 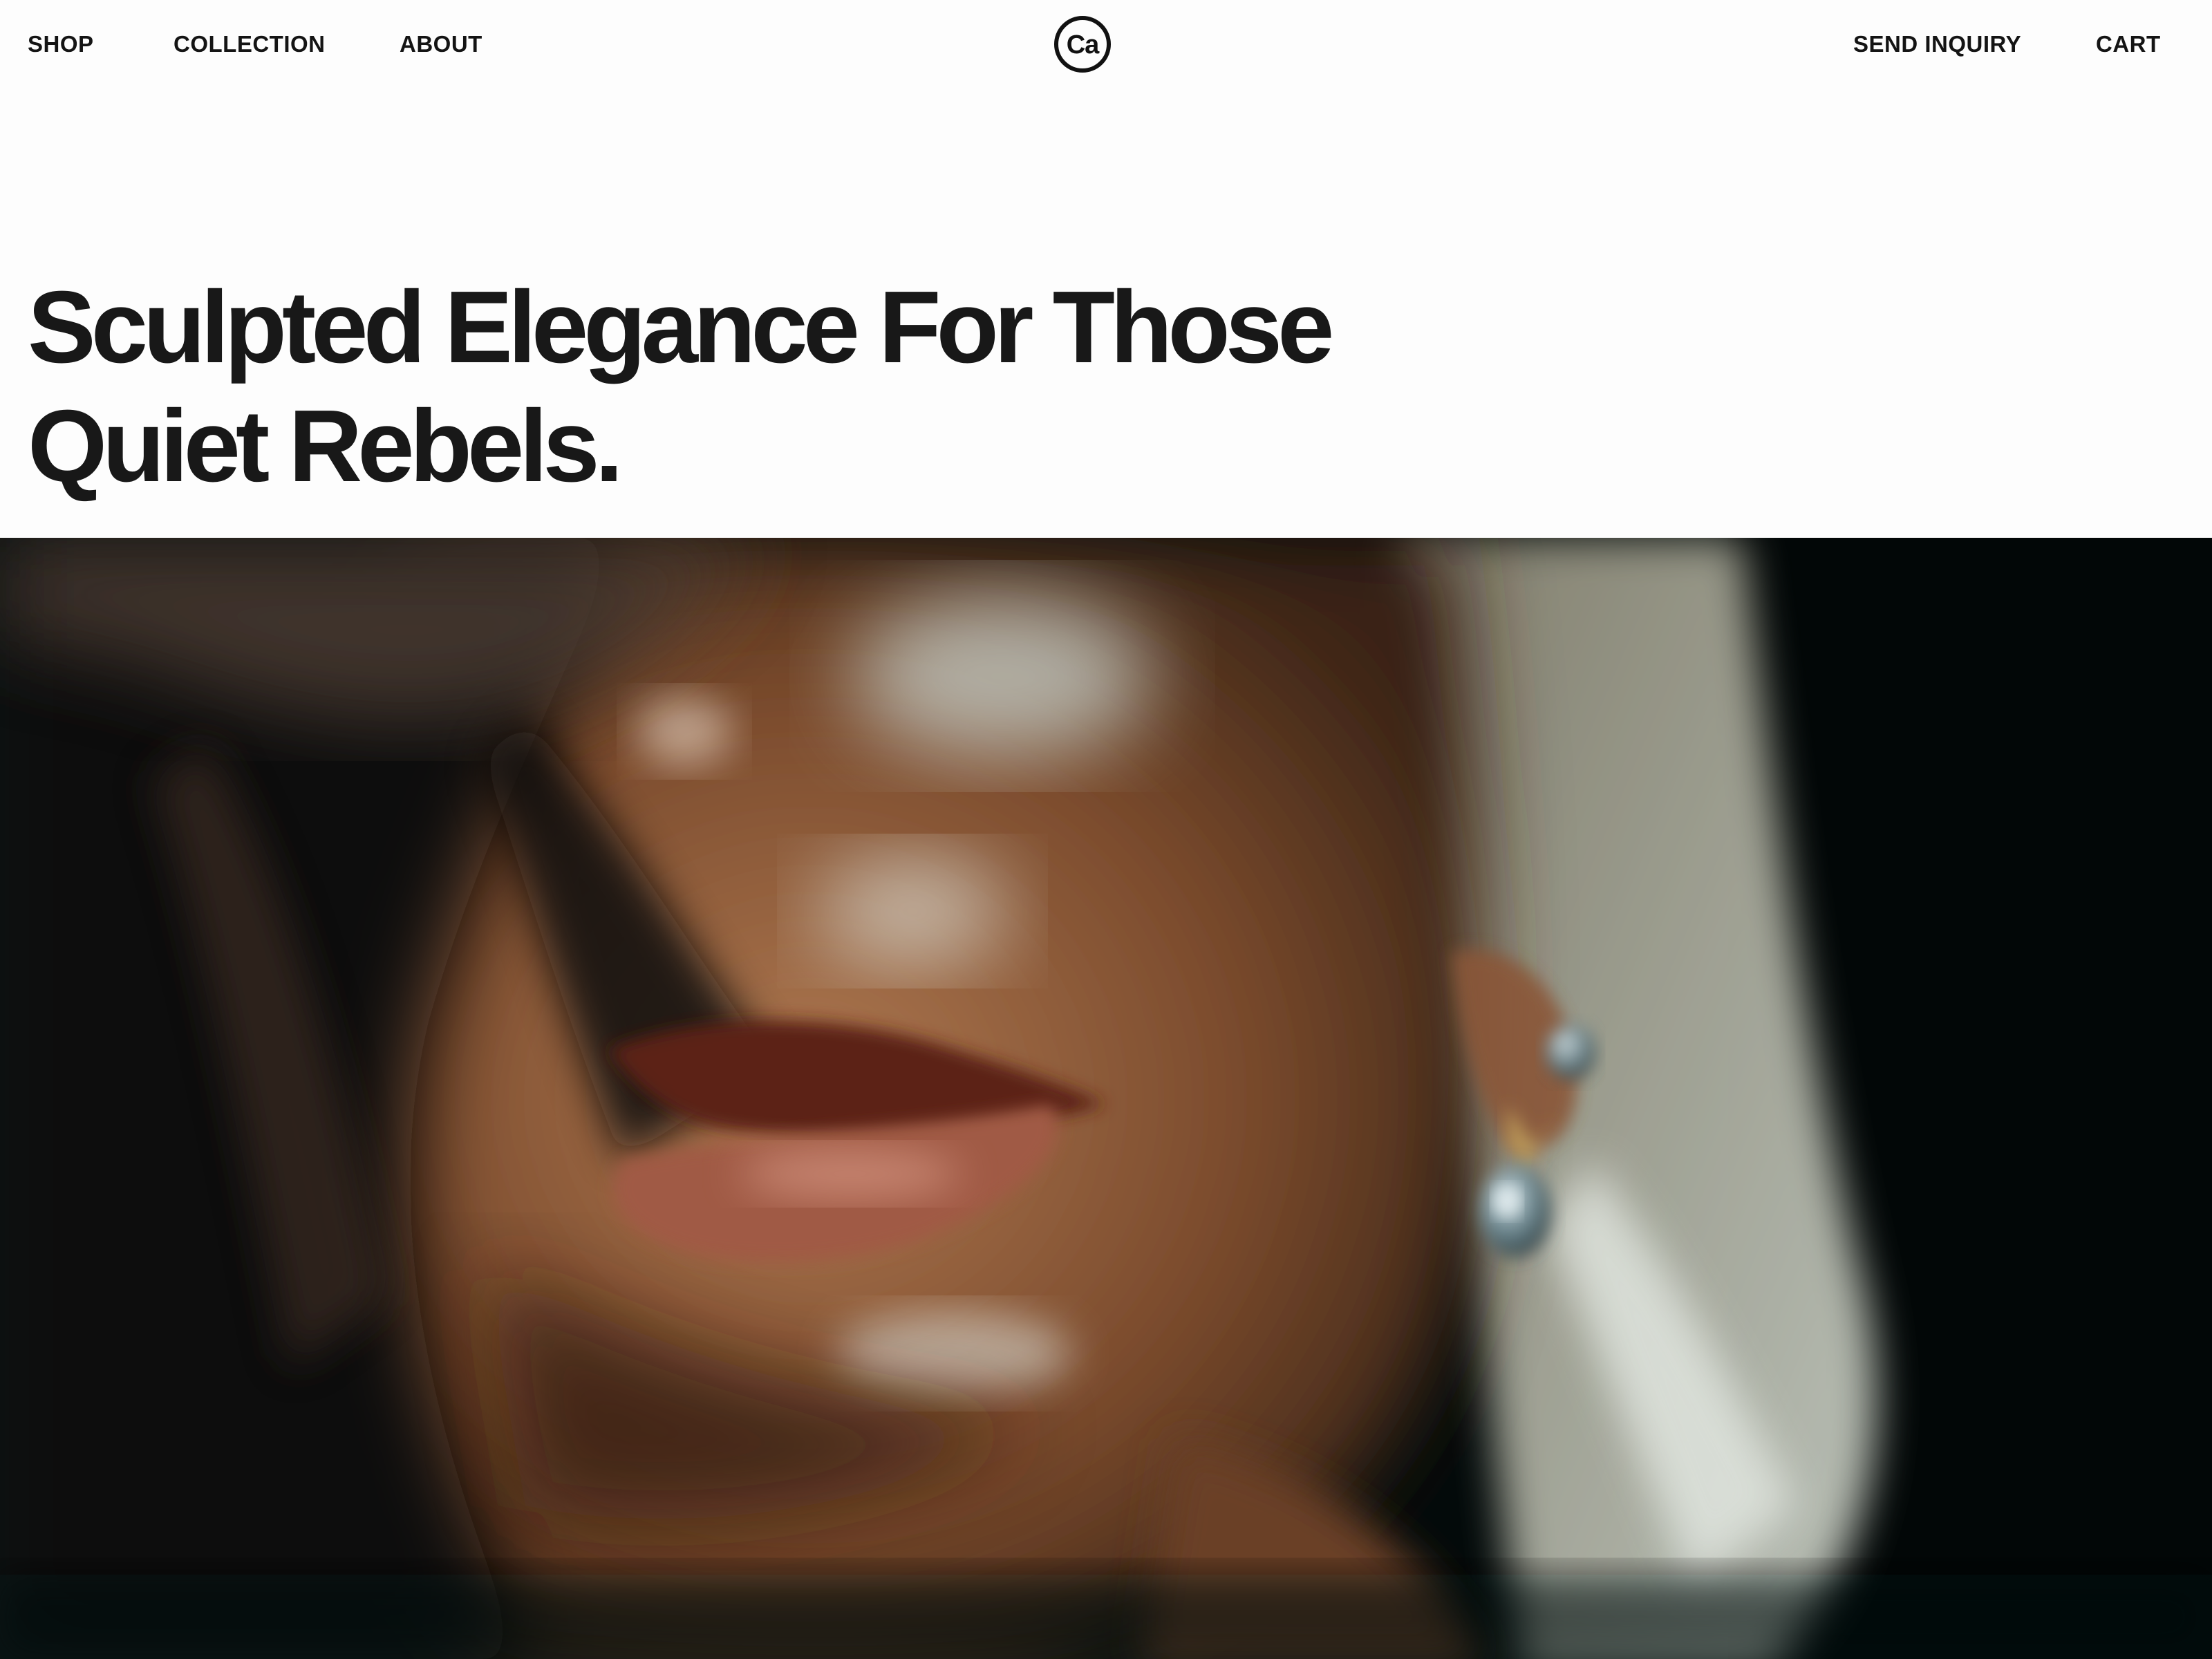 I want to click on nav-about-link: ABOUT, so click(x=441, y=44).